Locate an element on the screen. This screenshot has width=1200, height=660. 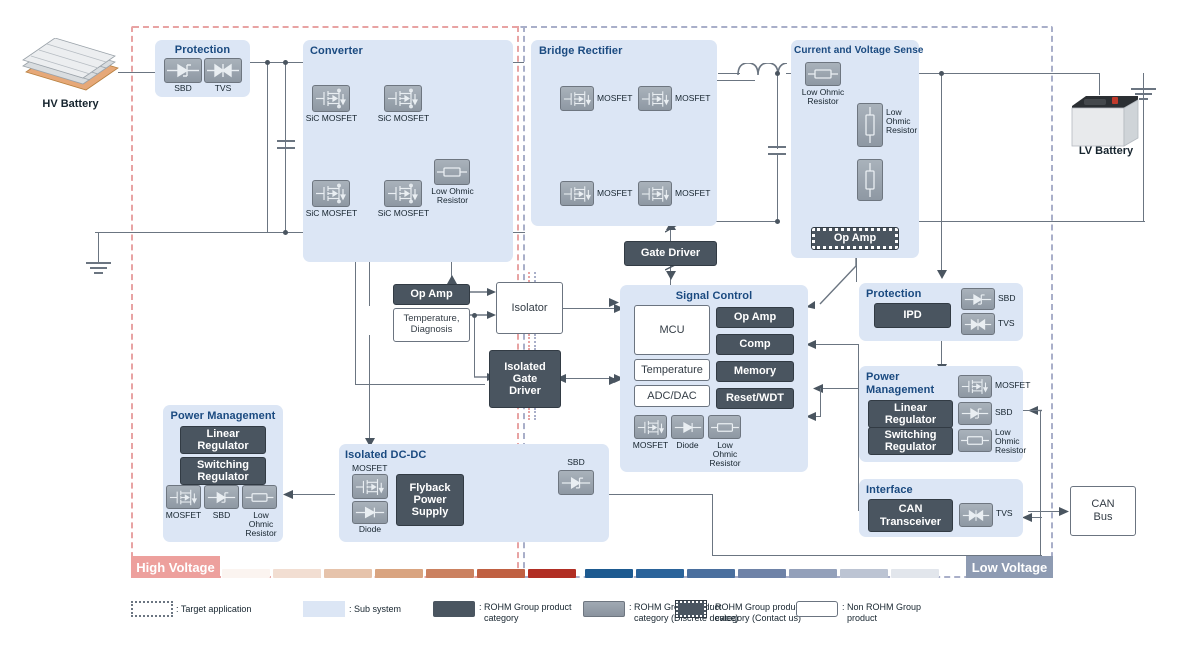
wire-pm-supply is located at coordinates (312, 495).